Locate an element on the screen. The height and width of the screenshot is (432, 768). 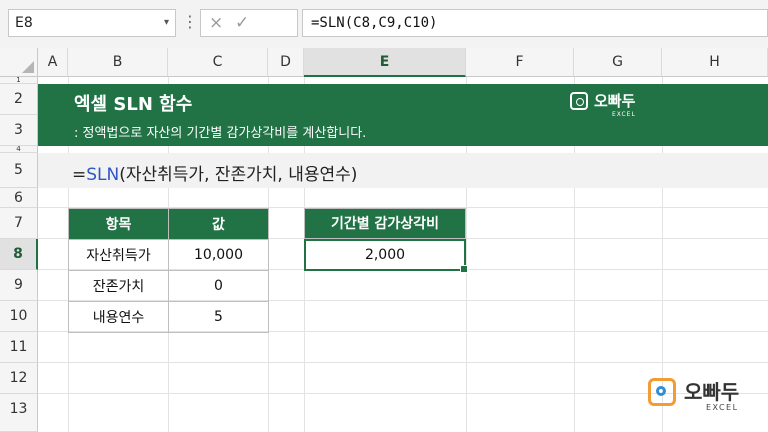
column-header-h: H is located at coordinates (715, 62).